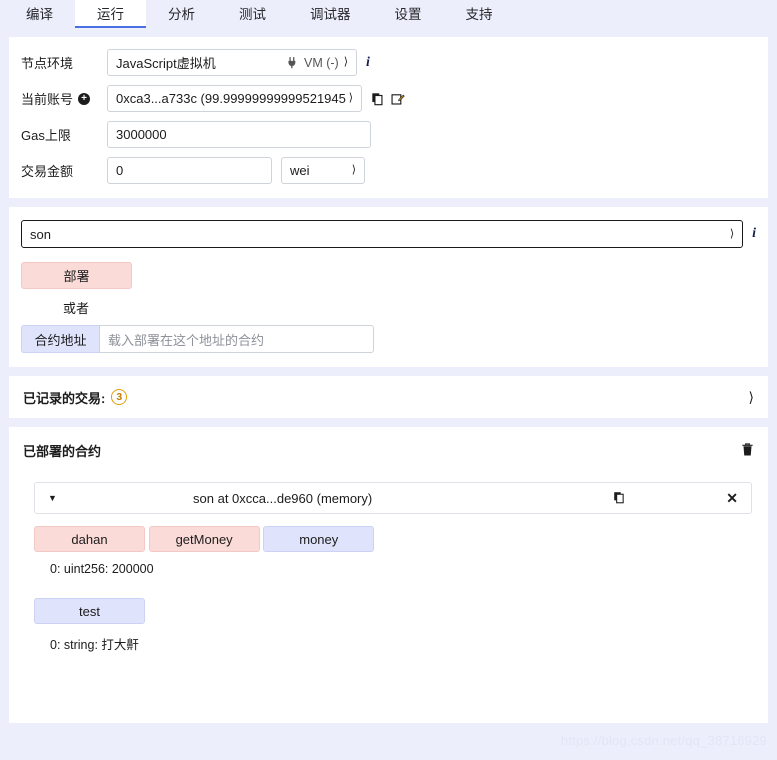  Describe the element at coordinates (189, 170) in the screenshot. I see `value-input: 0` at that location.